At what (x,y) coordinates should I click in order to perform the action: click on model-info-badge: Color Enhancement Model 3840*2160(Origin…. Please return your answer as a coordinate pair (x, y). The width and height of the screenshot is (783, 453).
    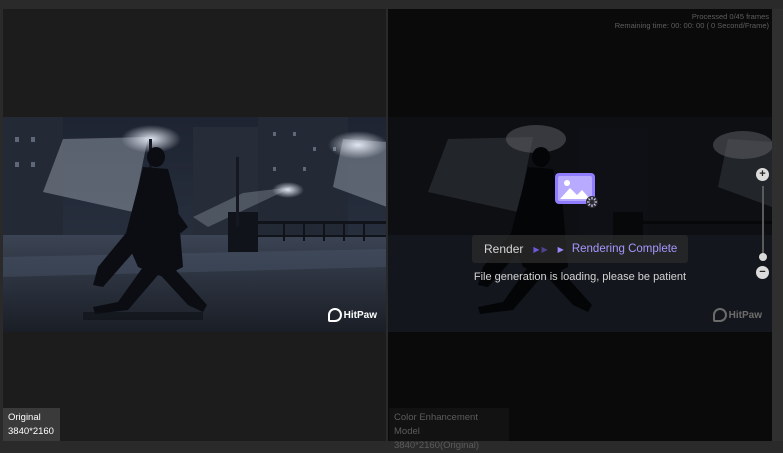
    Looking at the image, I should click on (449, 429).